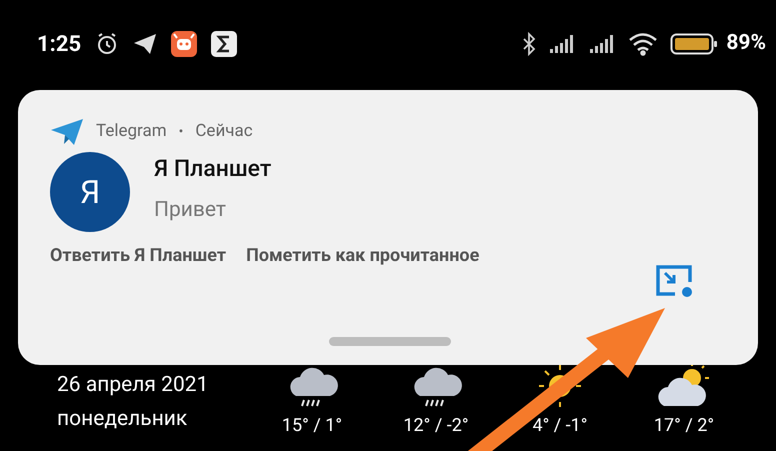 This screenshot has width=776, height=451. What do you see at coordinates (529, 44) in the screenshot?
I see `bluetooth-icon` at bounding box center [529, 44].